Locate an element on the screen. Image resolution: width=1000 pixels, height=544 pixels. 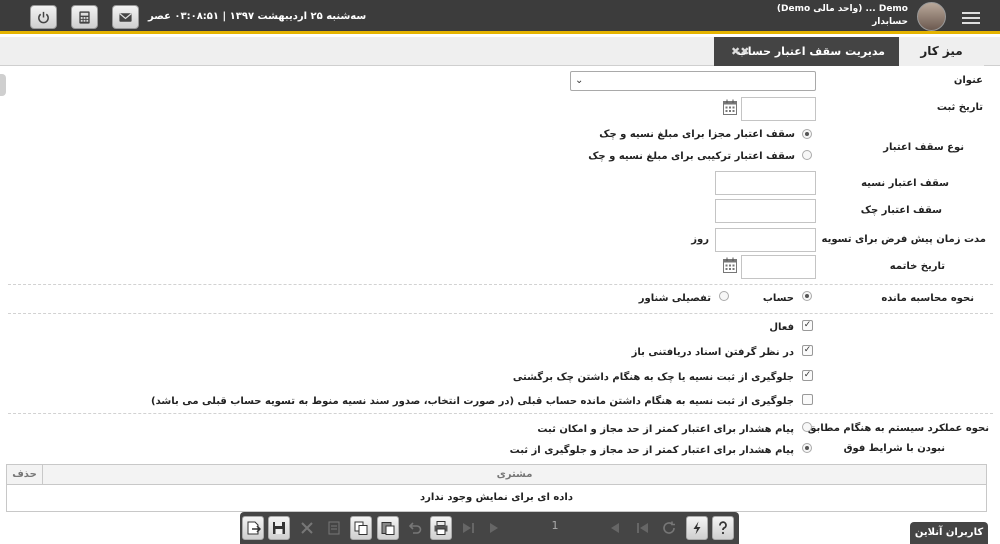
record-toolbar: 1 is located at coordinates (489, 528).